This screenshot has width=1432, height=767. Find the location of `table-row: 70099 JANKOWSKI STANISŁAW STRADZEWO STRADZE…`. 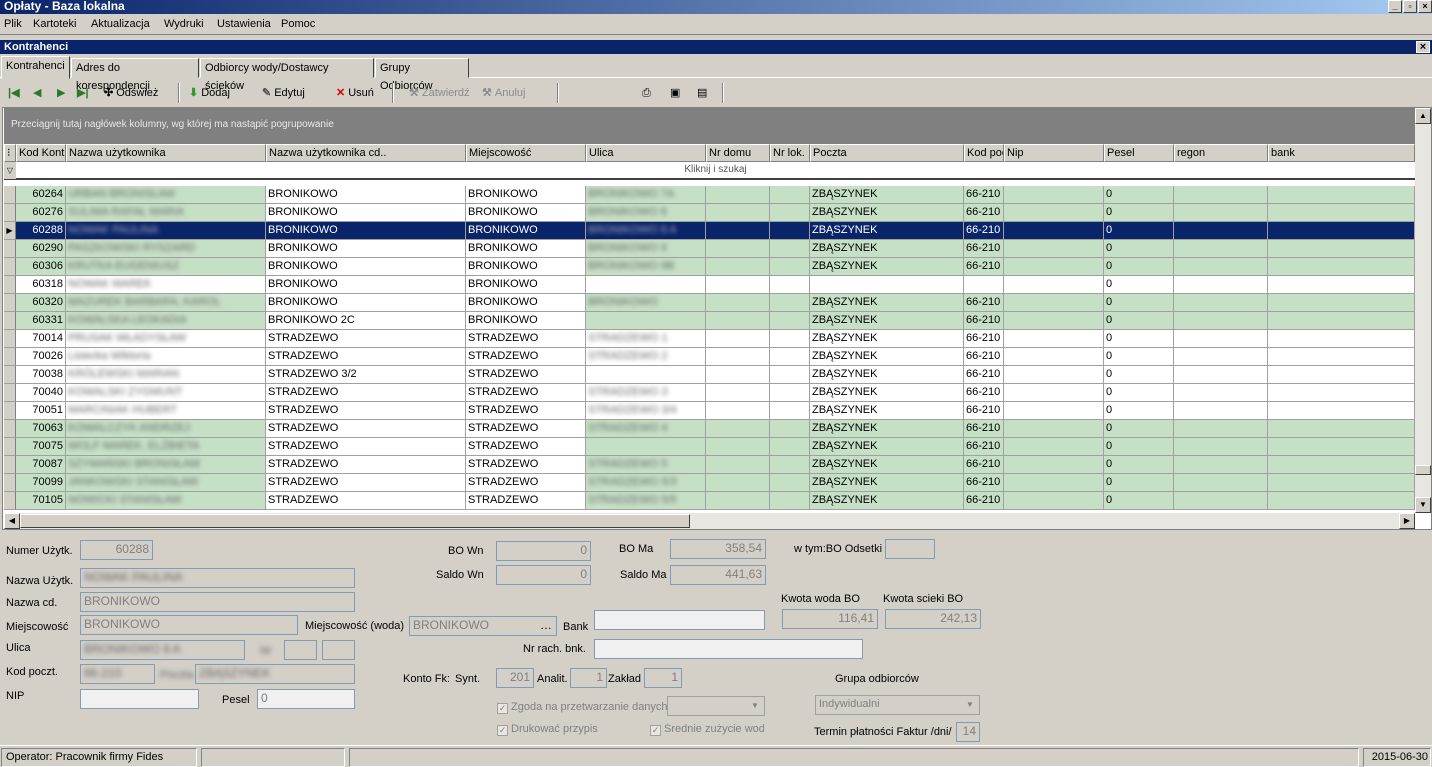

table-row: 70099 JANKOWSKI STANISŁAW STRADZEWO STRADZE… is located at coordinates (709, 483).